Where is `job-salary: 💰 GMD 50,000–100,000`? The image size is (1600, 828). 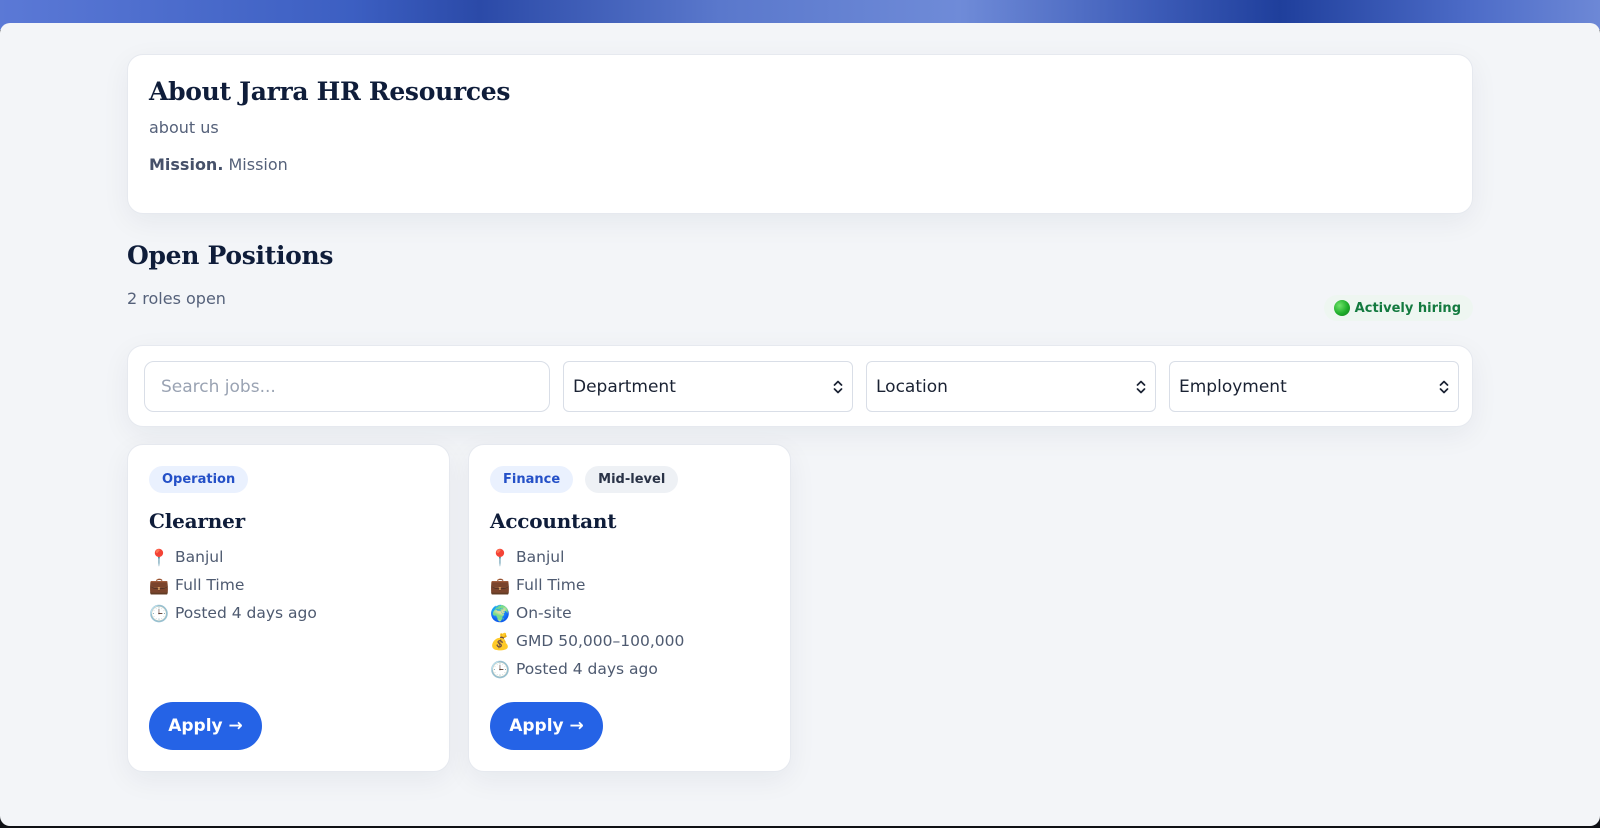
job-salary: 💰 GMD 50,000–100,000 is located at coordinates (629, 641).